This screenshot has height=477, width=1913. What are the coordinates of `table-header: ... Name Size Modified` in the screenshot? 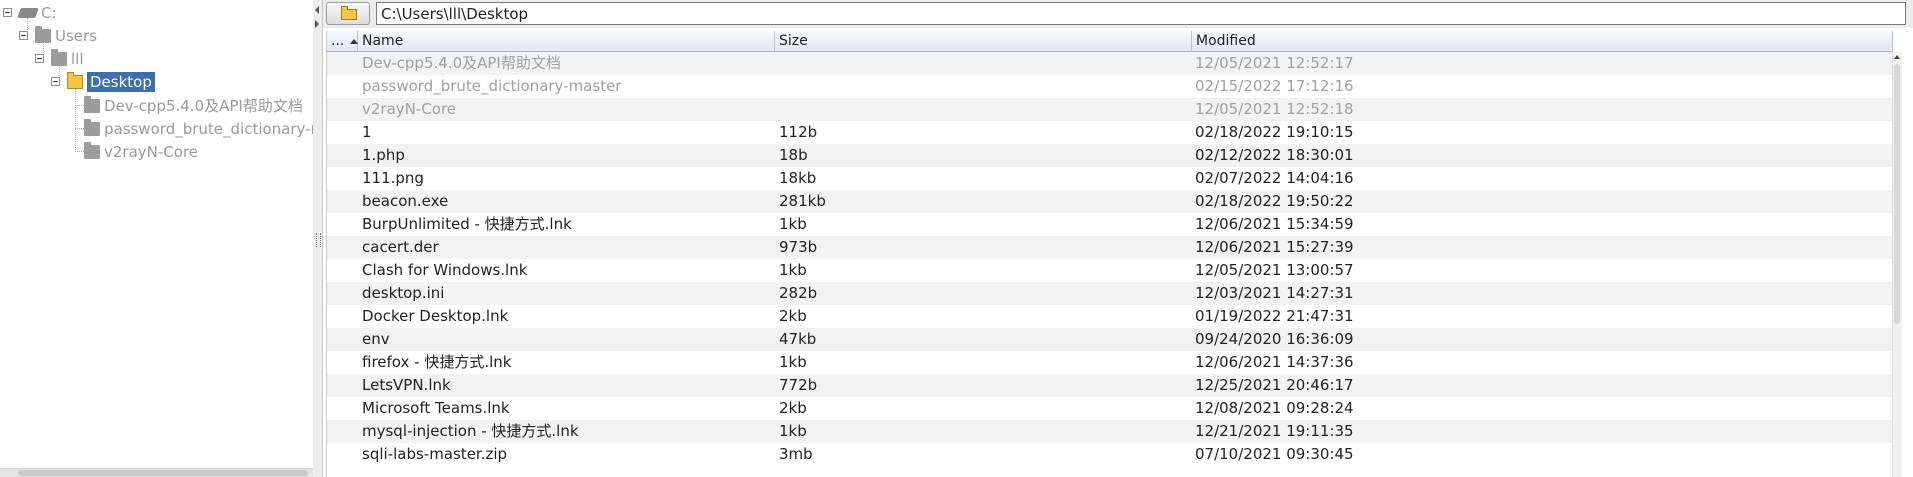 It's located at (1110, 41).